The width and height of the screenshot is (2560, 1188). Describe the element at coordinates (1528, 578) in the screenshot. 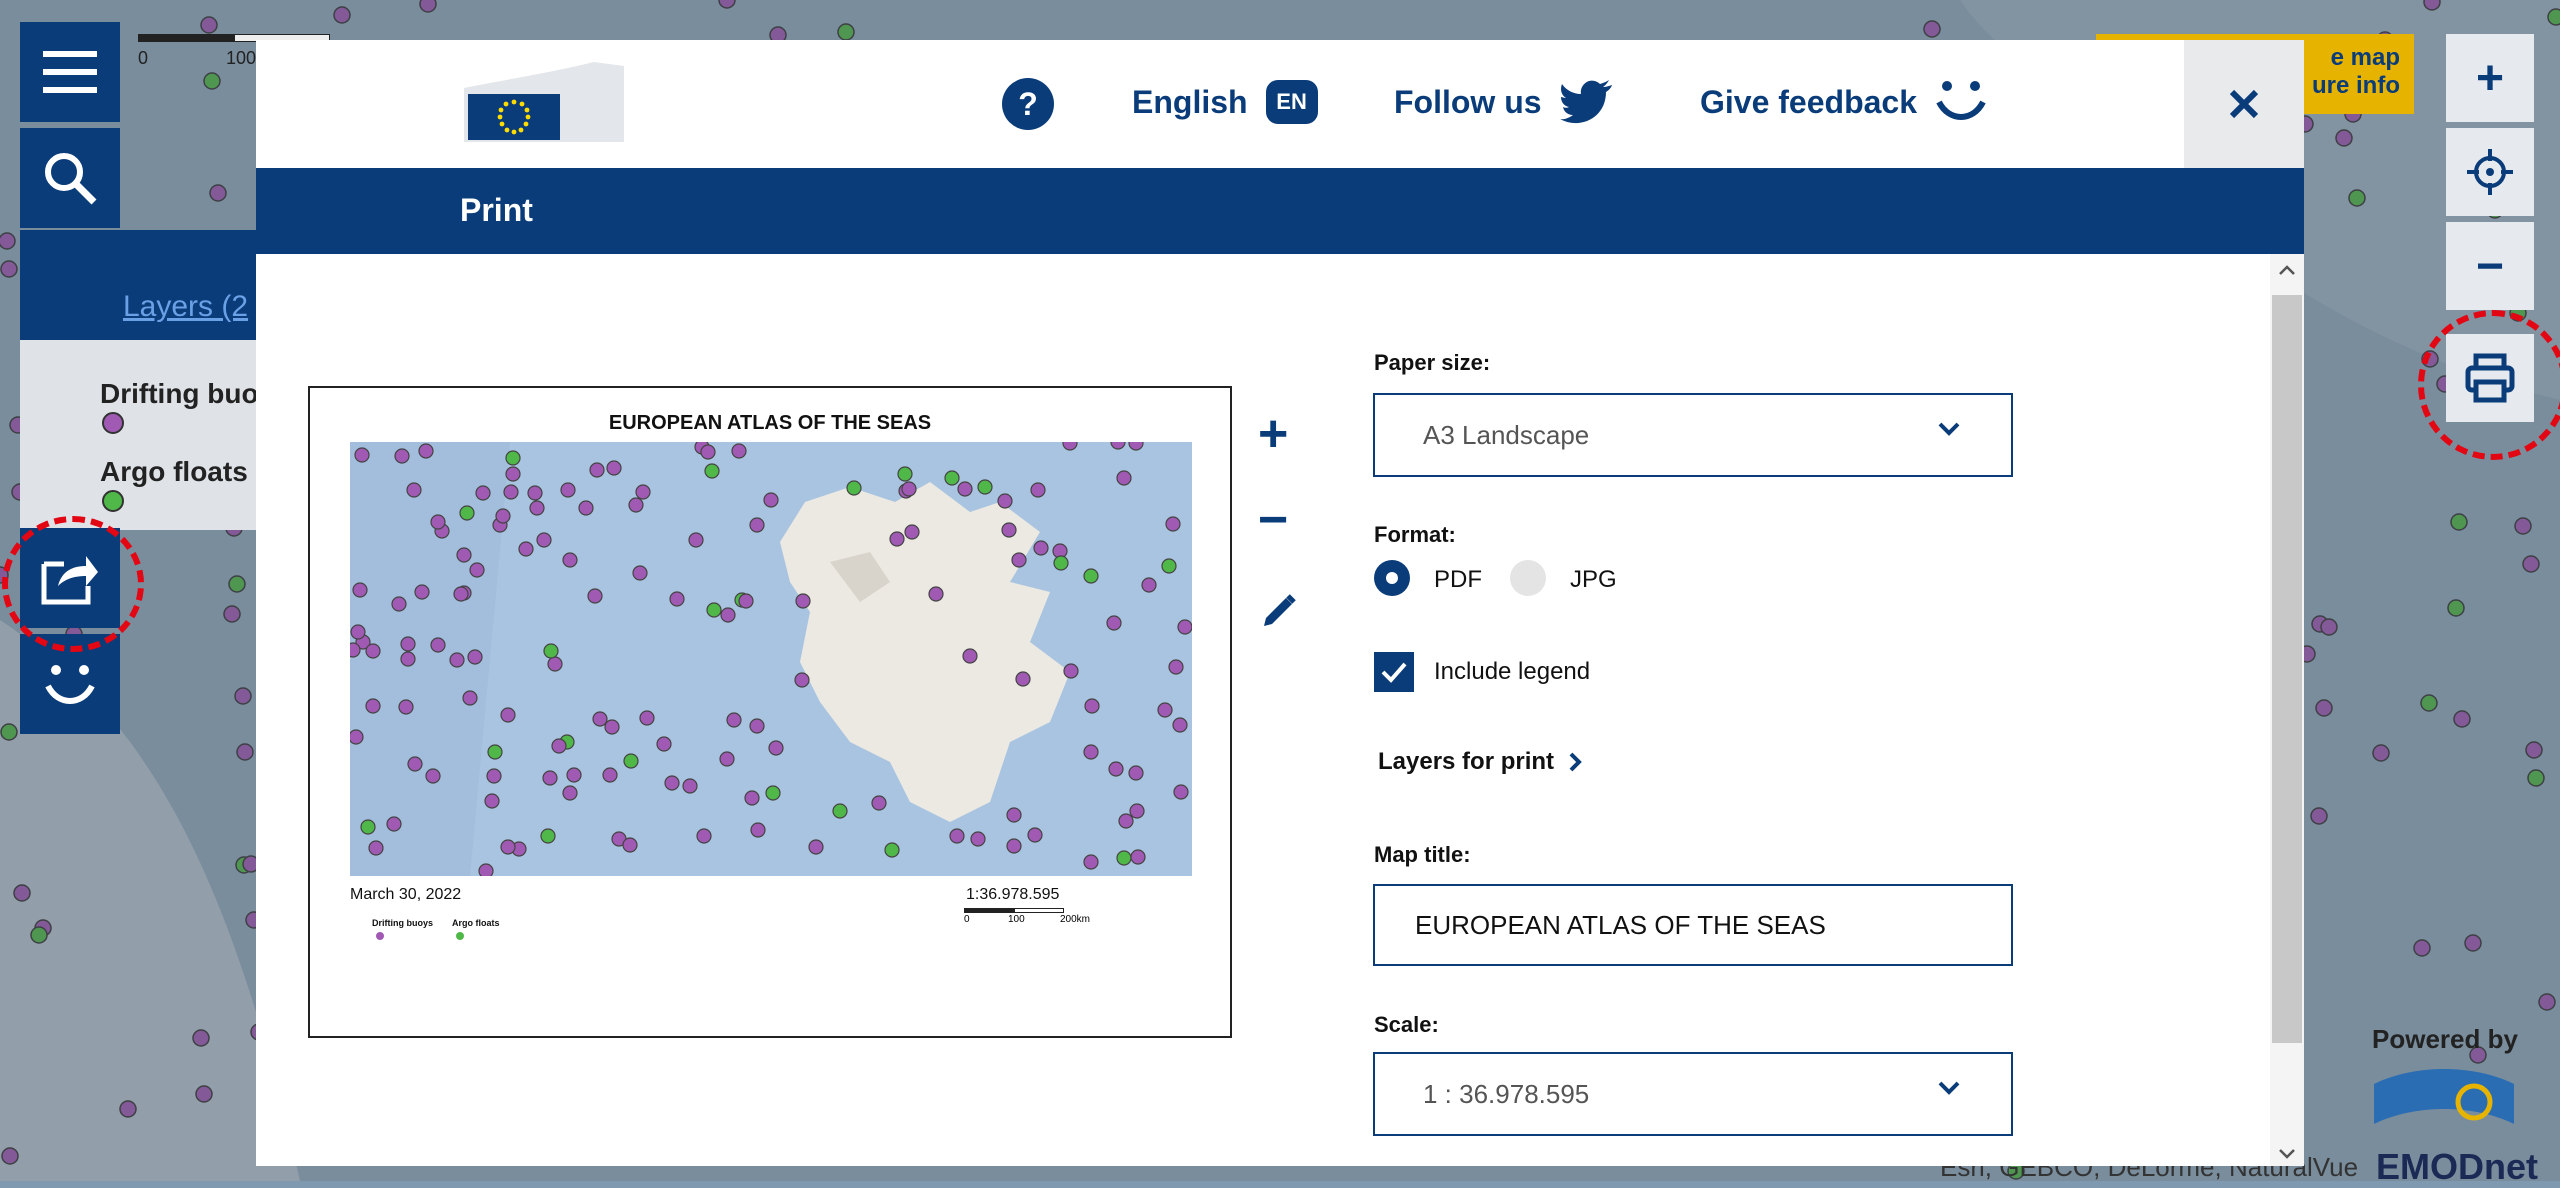

I see `format-jpg-radio` at that location.